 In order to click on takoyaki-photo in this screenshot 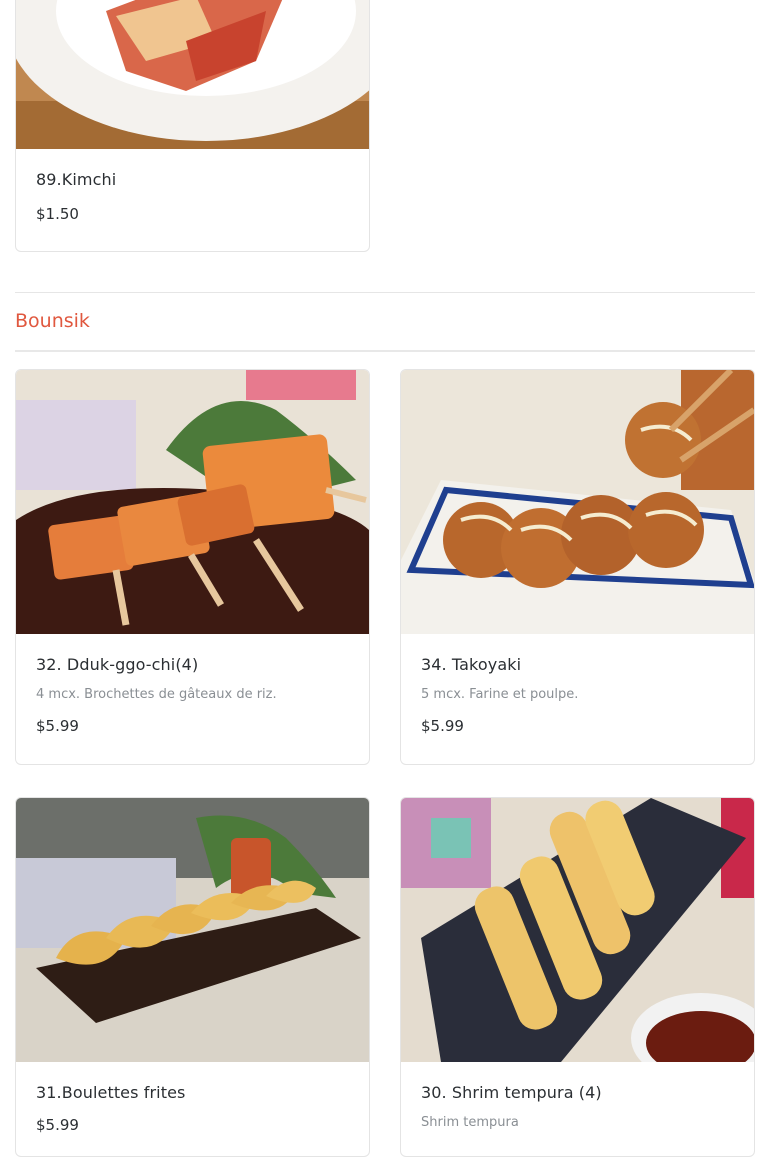, I will do `click(577, 502)`.